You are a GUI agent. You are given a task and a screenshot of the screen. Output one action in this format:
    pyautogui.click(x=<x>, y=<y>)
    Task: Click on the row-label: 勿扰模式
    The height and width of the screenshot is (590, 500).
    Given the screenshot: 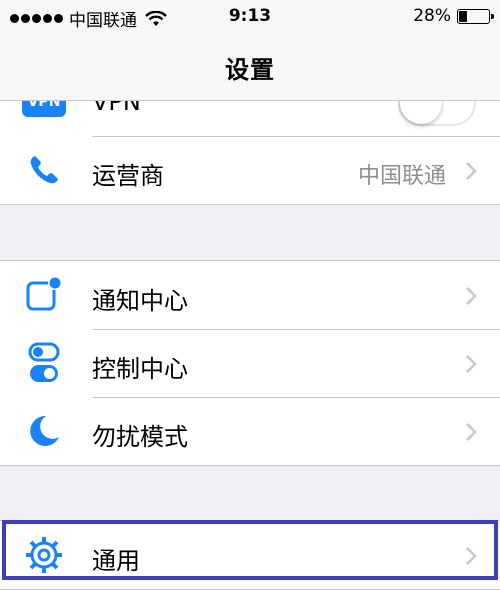 What is the action you would take?
    pyautogui.click(x=140, y=437)
    